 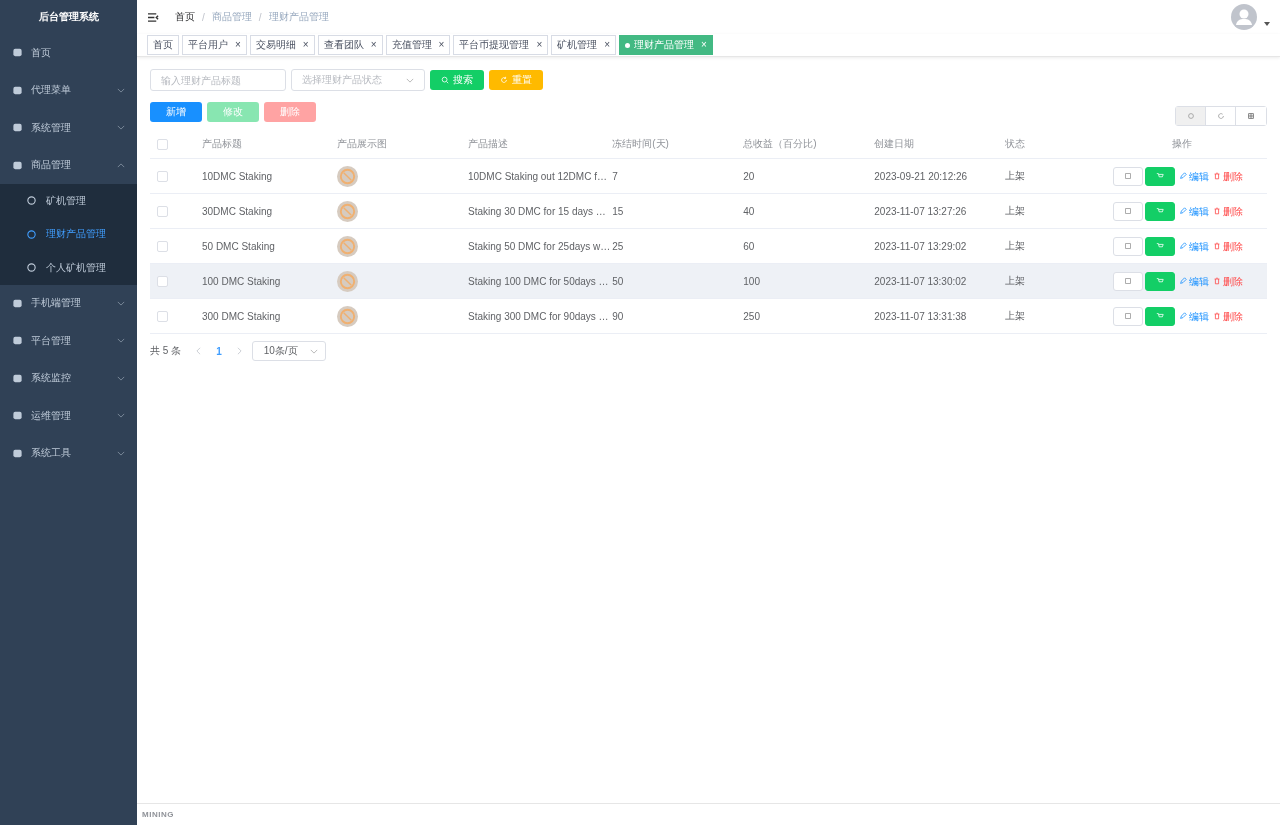 What do you see at coordinates (68, 268) in the screenshot?
I see `submenu-item: 个人矿机管理` at bounding box center [68, 268].